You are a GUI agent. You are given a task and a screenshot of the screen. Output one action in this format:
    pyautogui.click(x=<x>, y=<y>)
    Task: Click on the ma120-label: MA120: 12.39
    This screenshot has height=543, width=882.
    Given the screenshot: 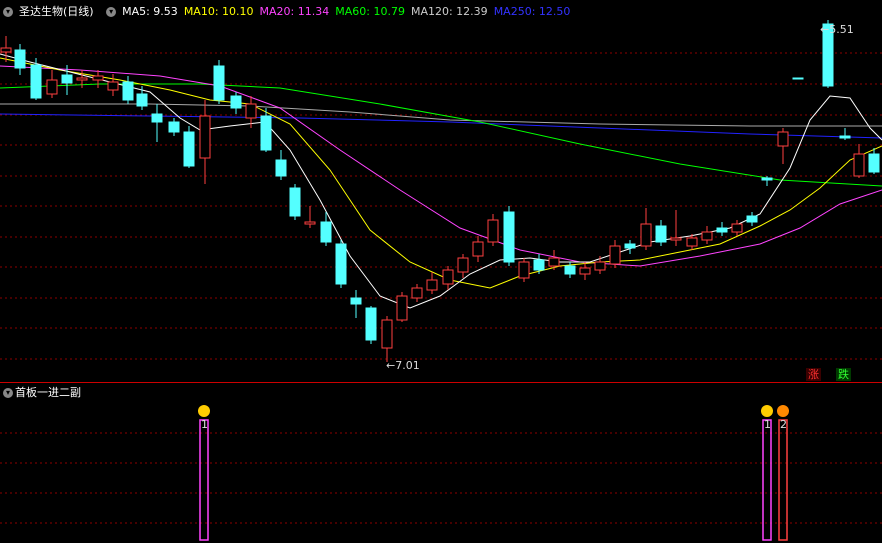 What is the action you would take?
    pyautogui.click(x=449, y=11)
    